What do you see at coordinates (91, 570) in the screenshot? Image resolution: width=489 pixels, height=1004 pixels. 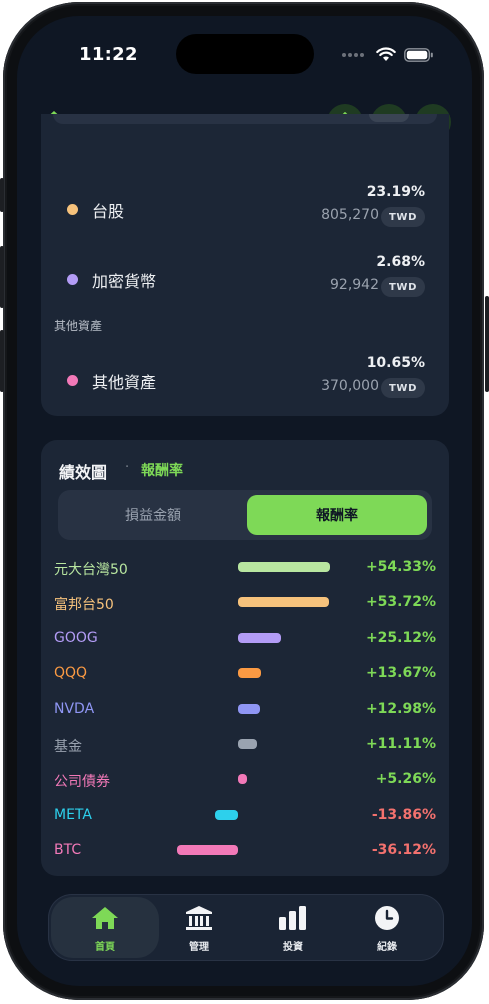 I see `performance-item-name: 元大台灣50` at bounding box center [91, 570].